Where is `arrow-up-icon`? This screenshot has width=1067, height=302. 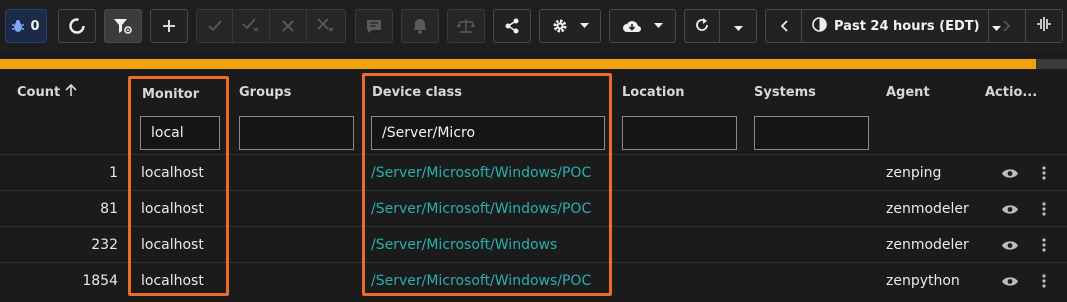
arrow-up-icon is located at coordinates (71, 92).